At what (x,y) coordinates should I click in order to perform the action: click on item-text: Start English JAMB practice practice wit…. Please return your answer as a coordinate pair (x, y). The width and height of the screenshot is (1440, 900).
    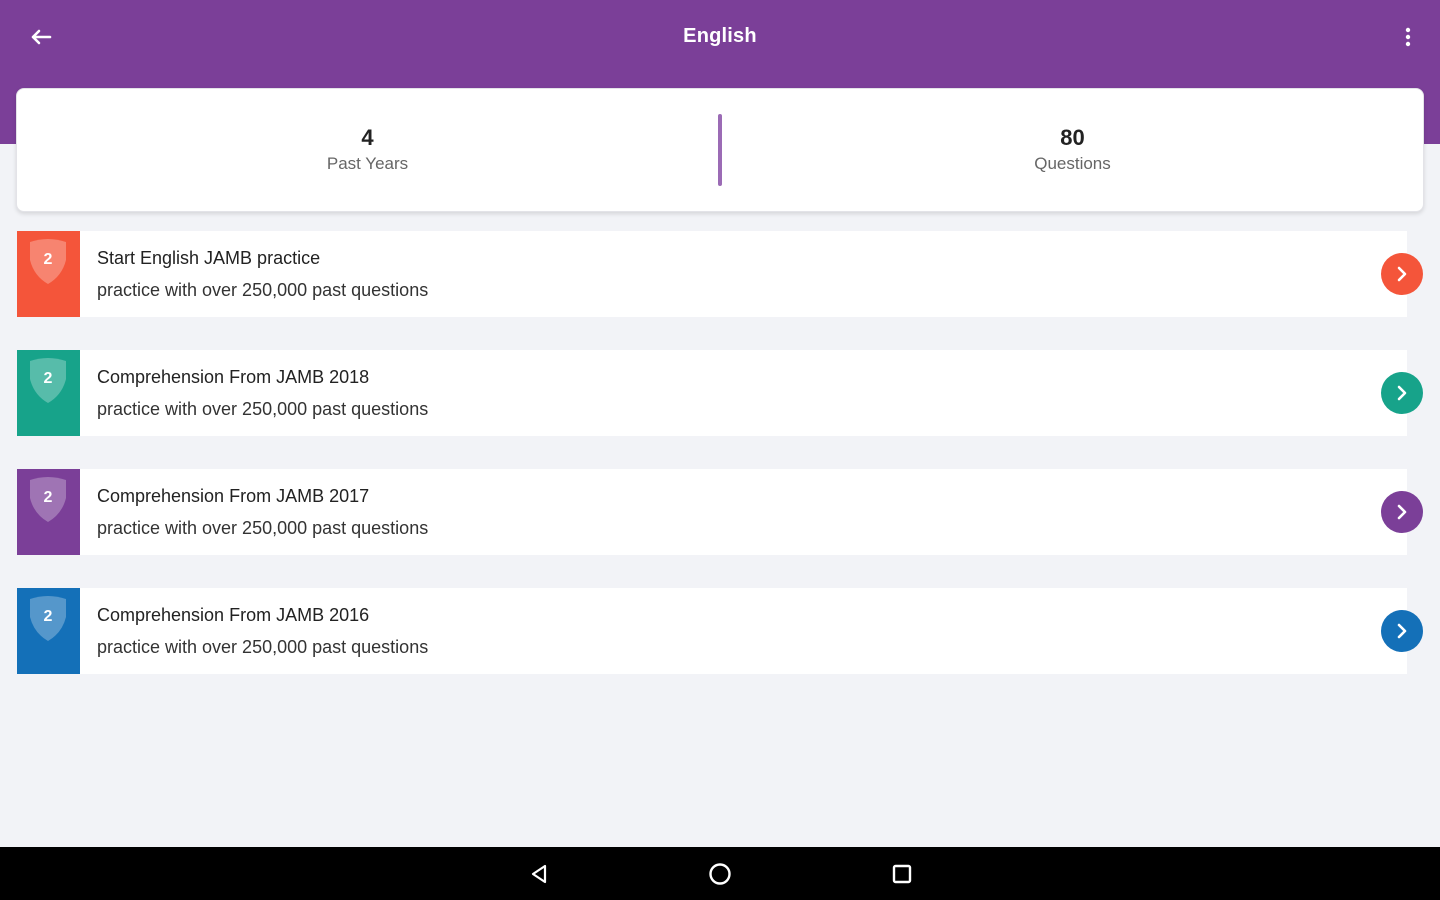
    Looking at the image, I should click on (743, 274).